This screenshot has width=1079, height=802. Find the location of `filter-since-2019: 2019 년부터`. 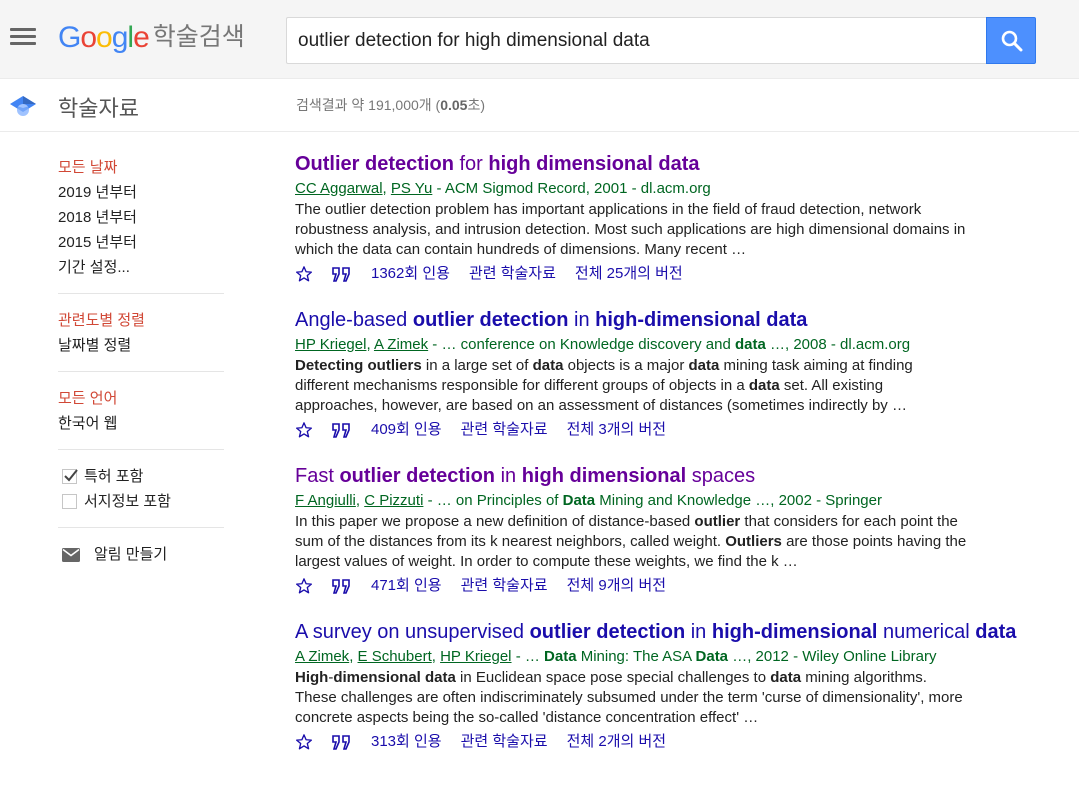

filter-since-2019: 2019 년부터 is located at coordinates (141, 192).